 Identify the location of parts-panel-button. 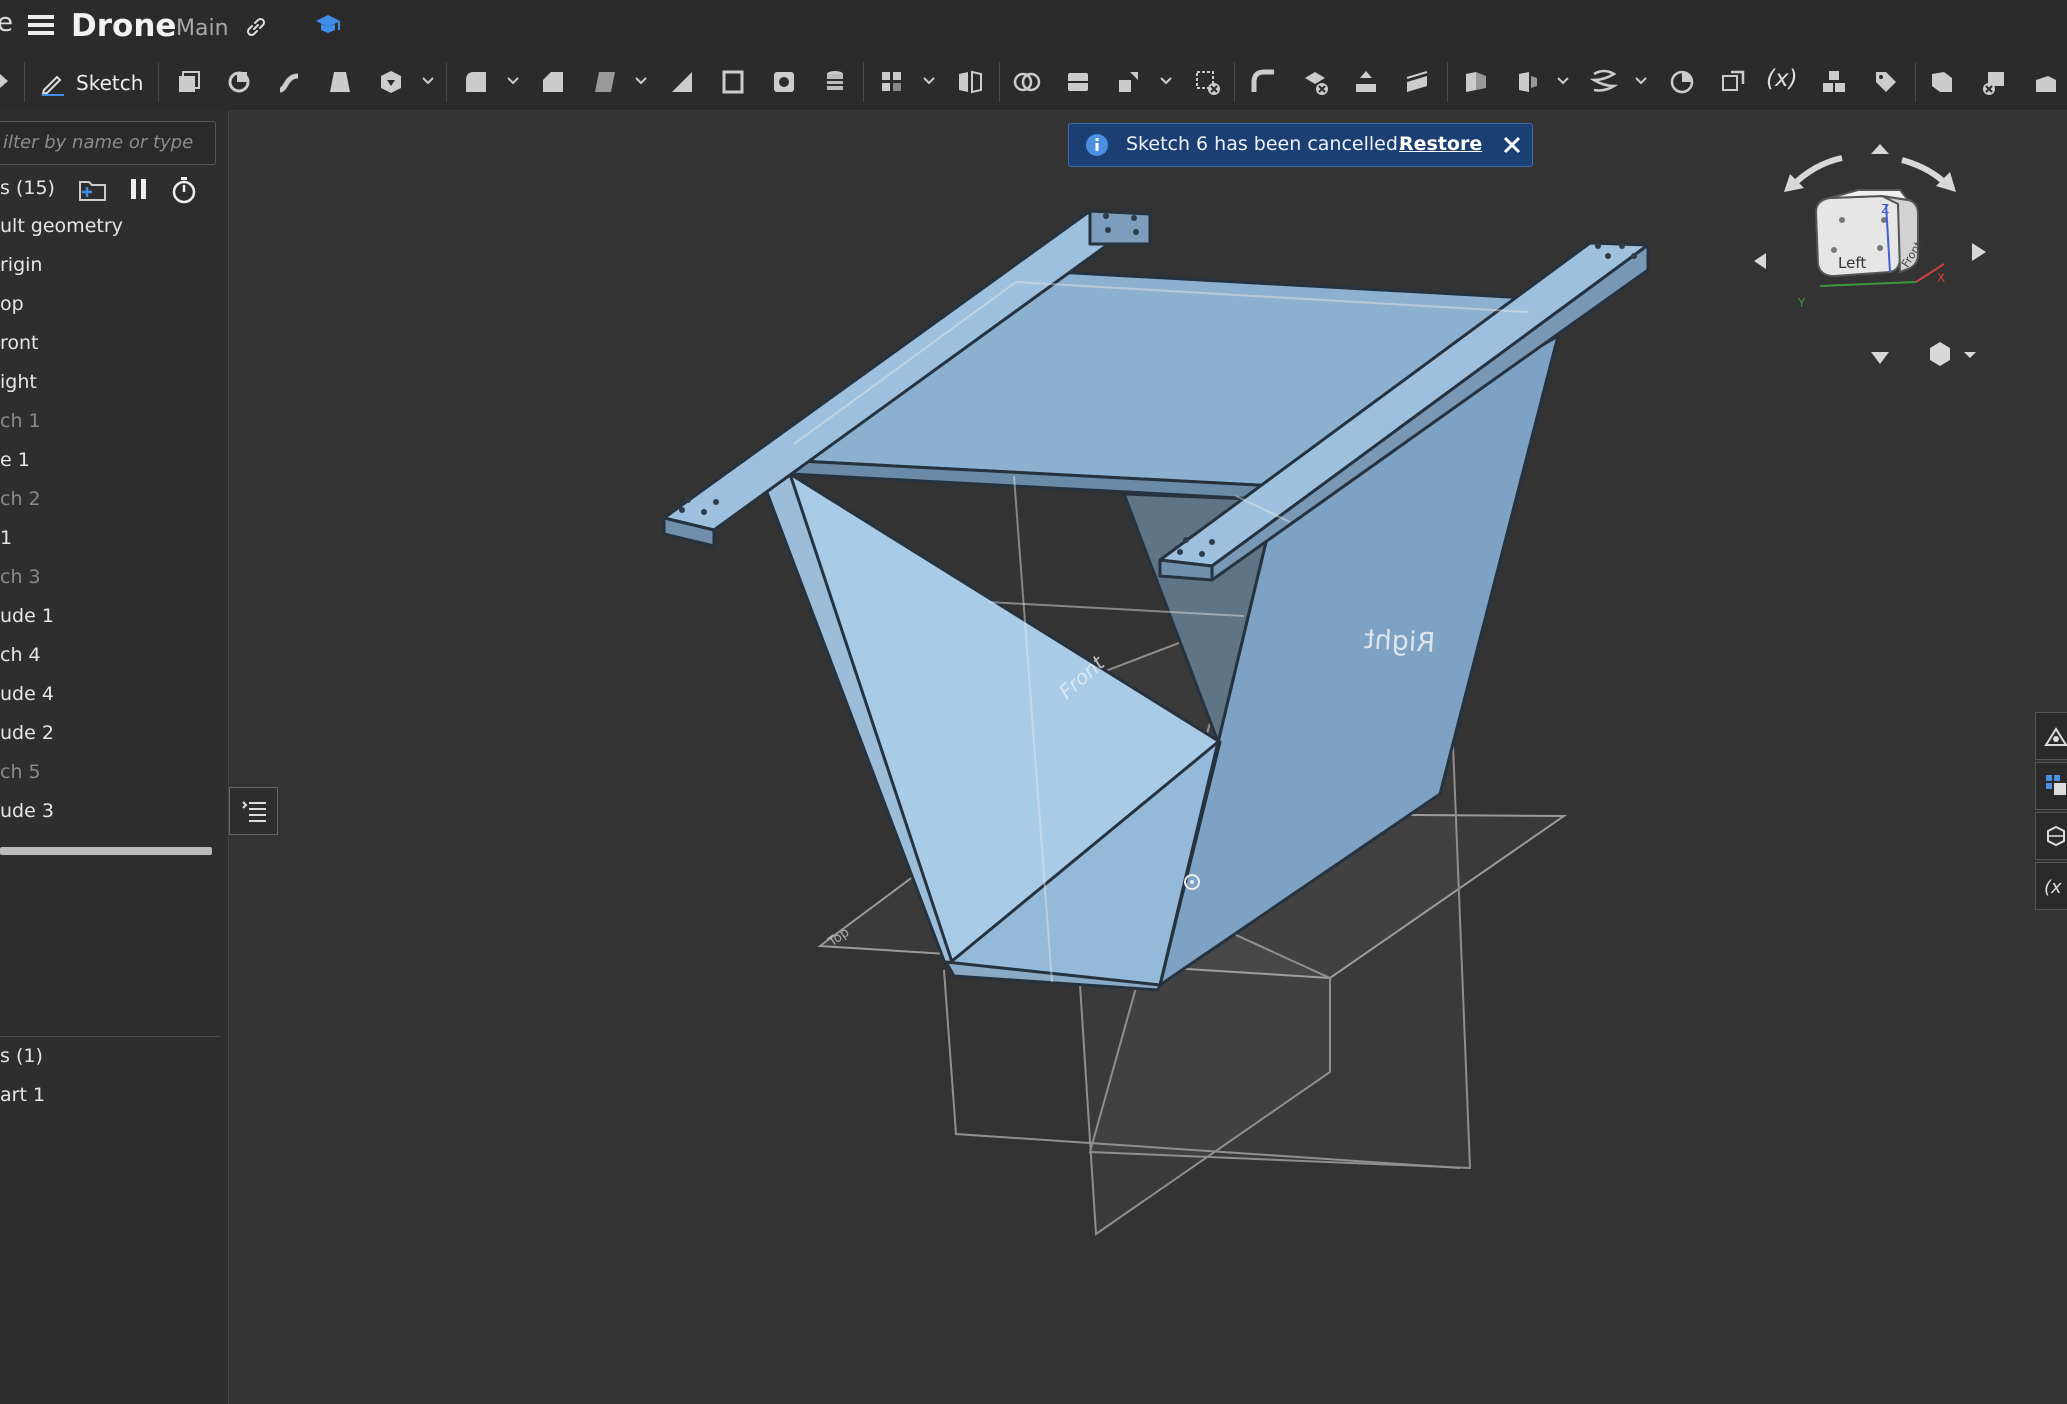
(2051, 786).